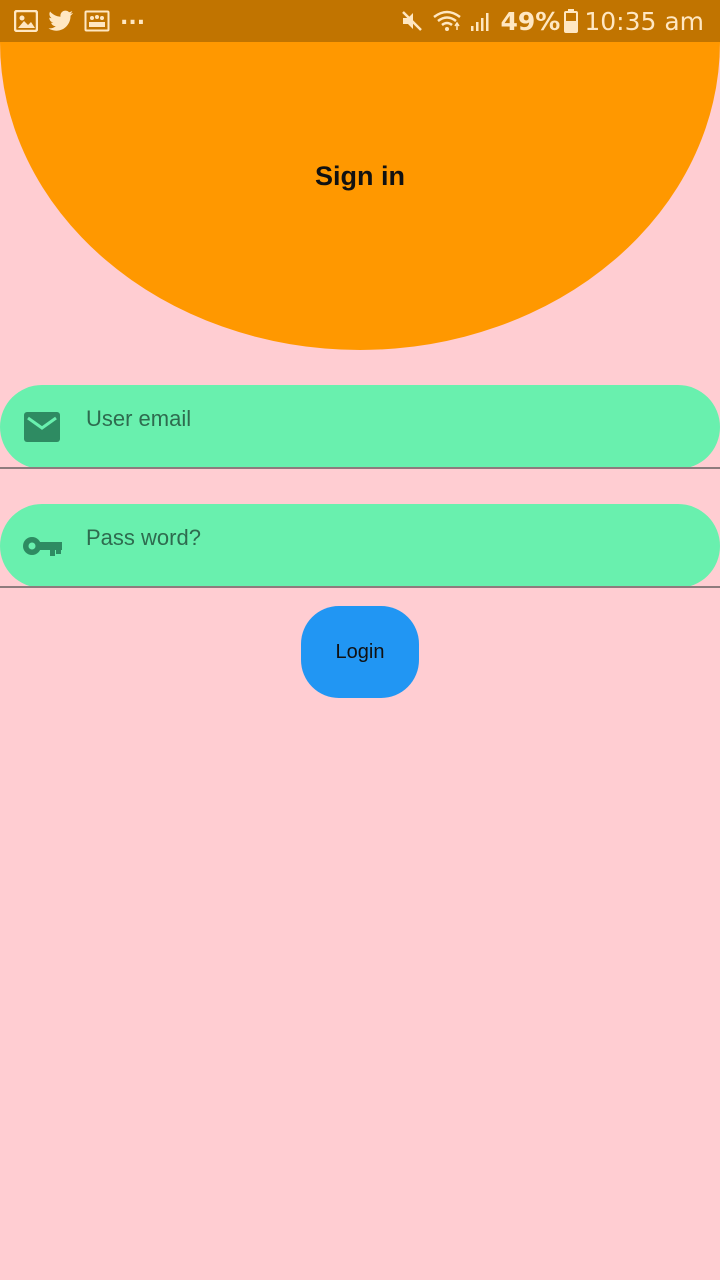  What do you see at coordinates (26, 21) in the screenshot?
I see `gallery-icon` at bounding box center [26, 21].